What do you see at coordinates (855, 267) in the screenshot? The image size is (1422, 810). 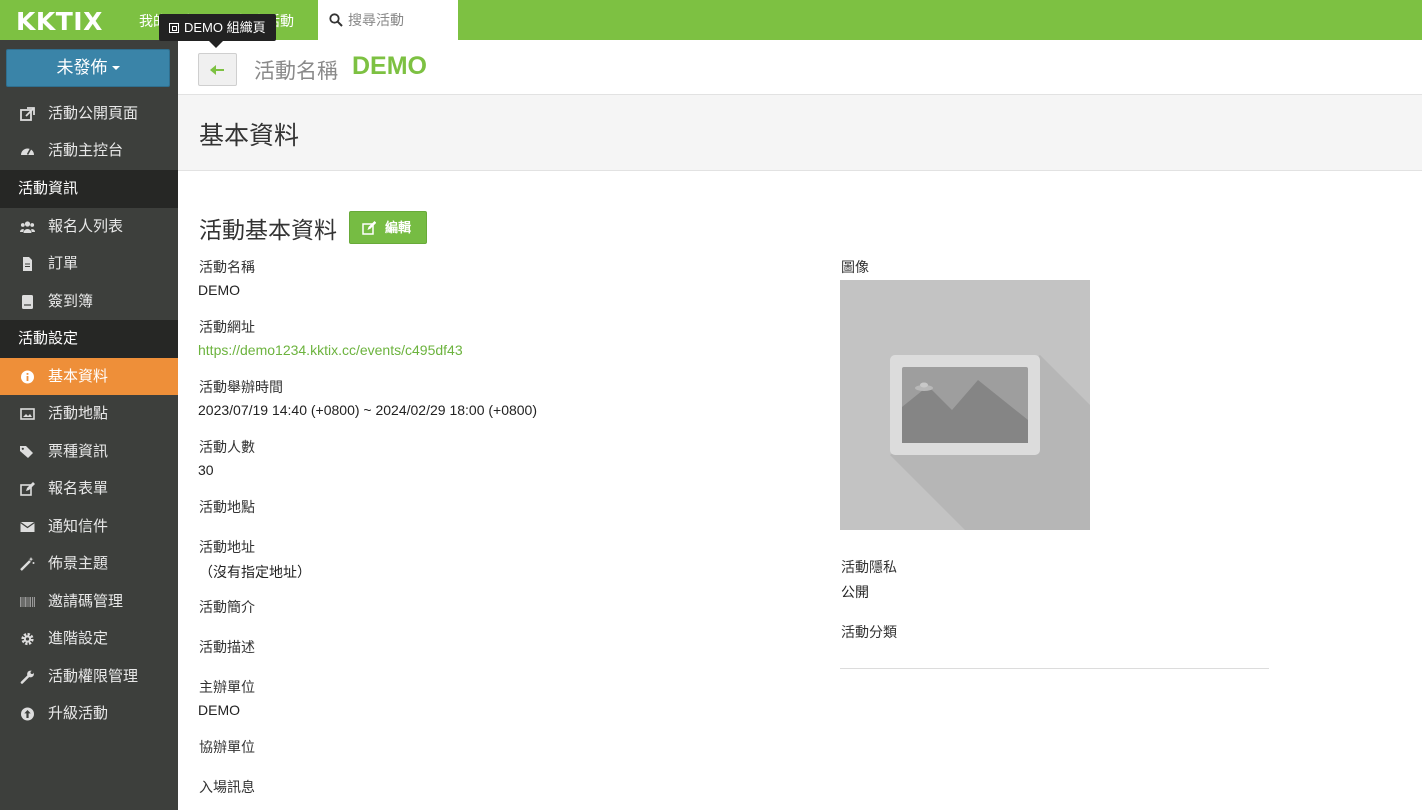 I see `field-label-image: 圖像` at bounding box center [855, 267].